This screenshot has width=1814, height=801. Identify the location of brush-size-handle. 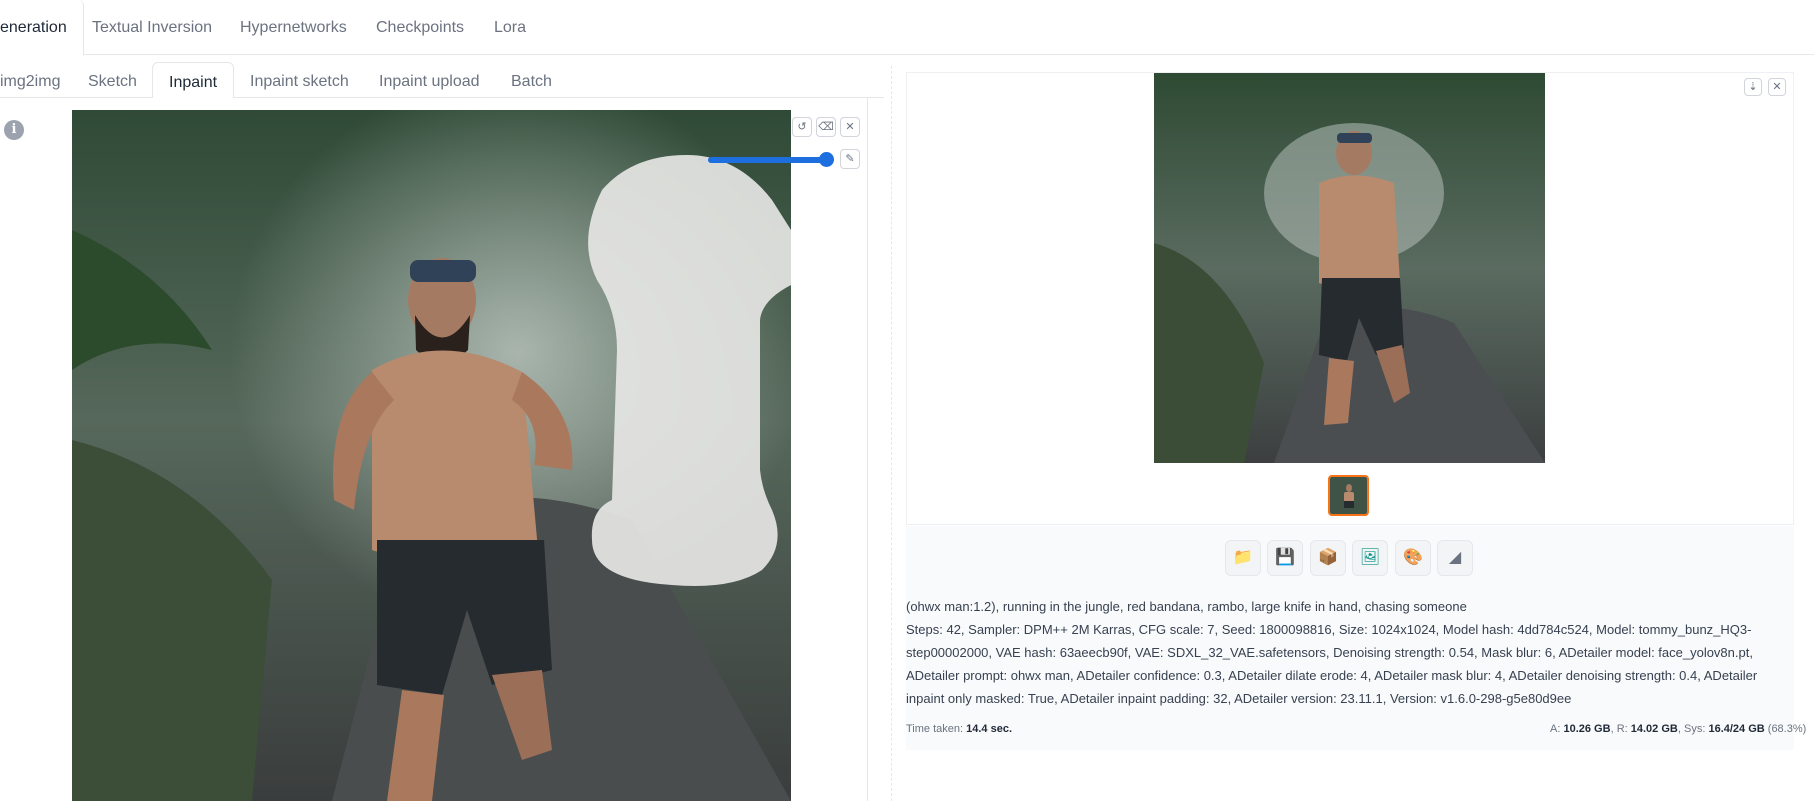
(826, 159).